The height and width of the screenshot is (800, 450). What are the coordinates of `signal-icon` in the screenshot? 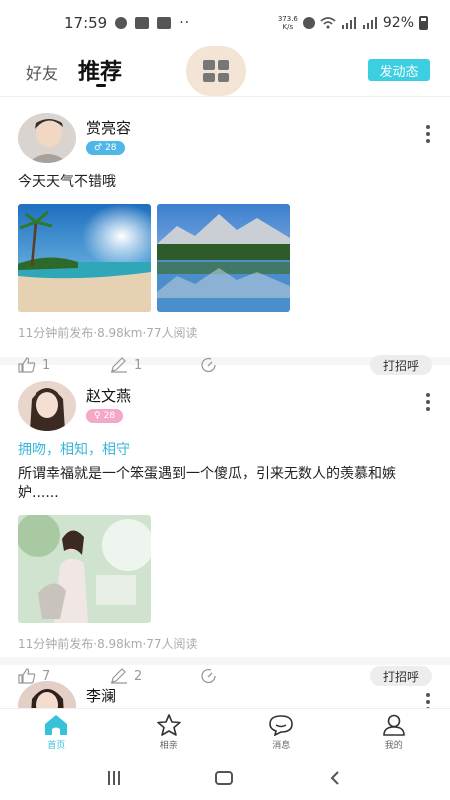 It's located at (348, 23).